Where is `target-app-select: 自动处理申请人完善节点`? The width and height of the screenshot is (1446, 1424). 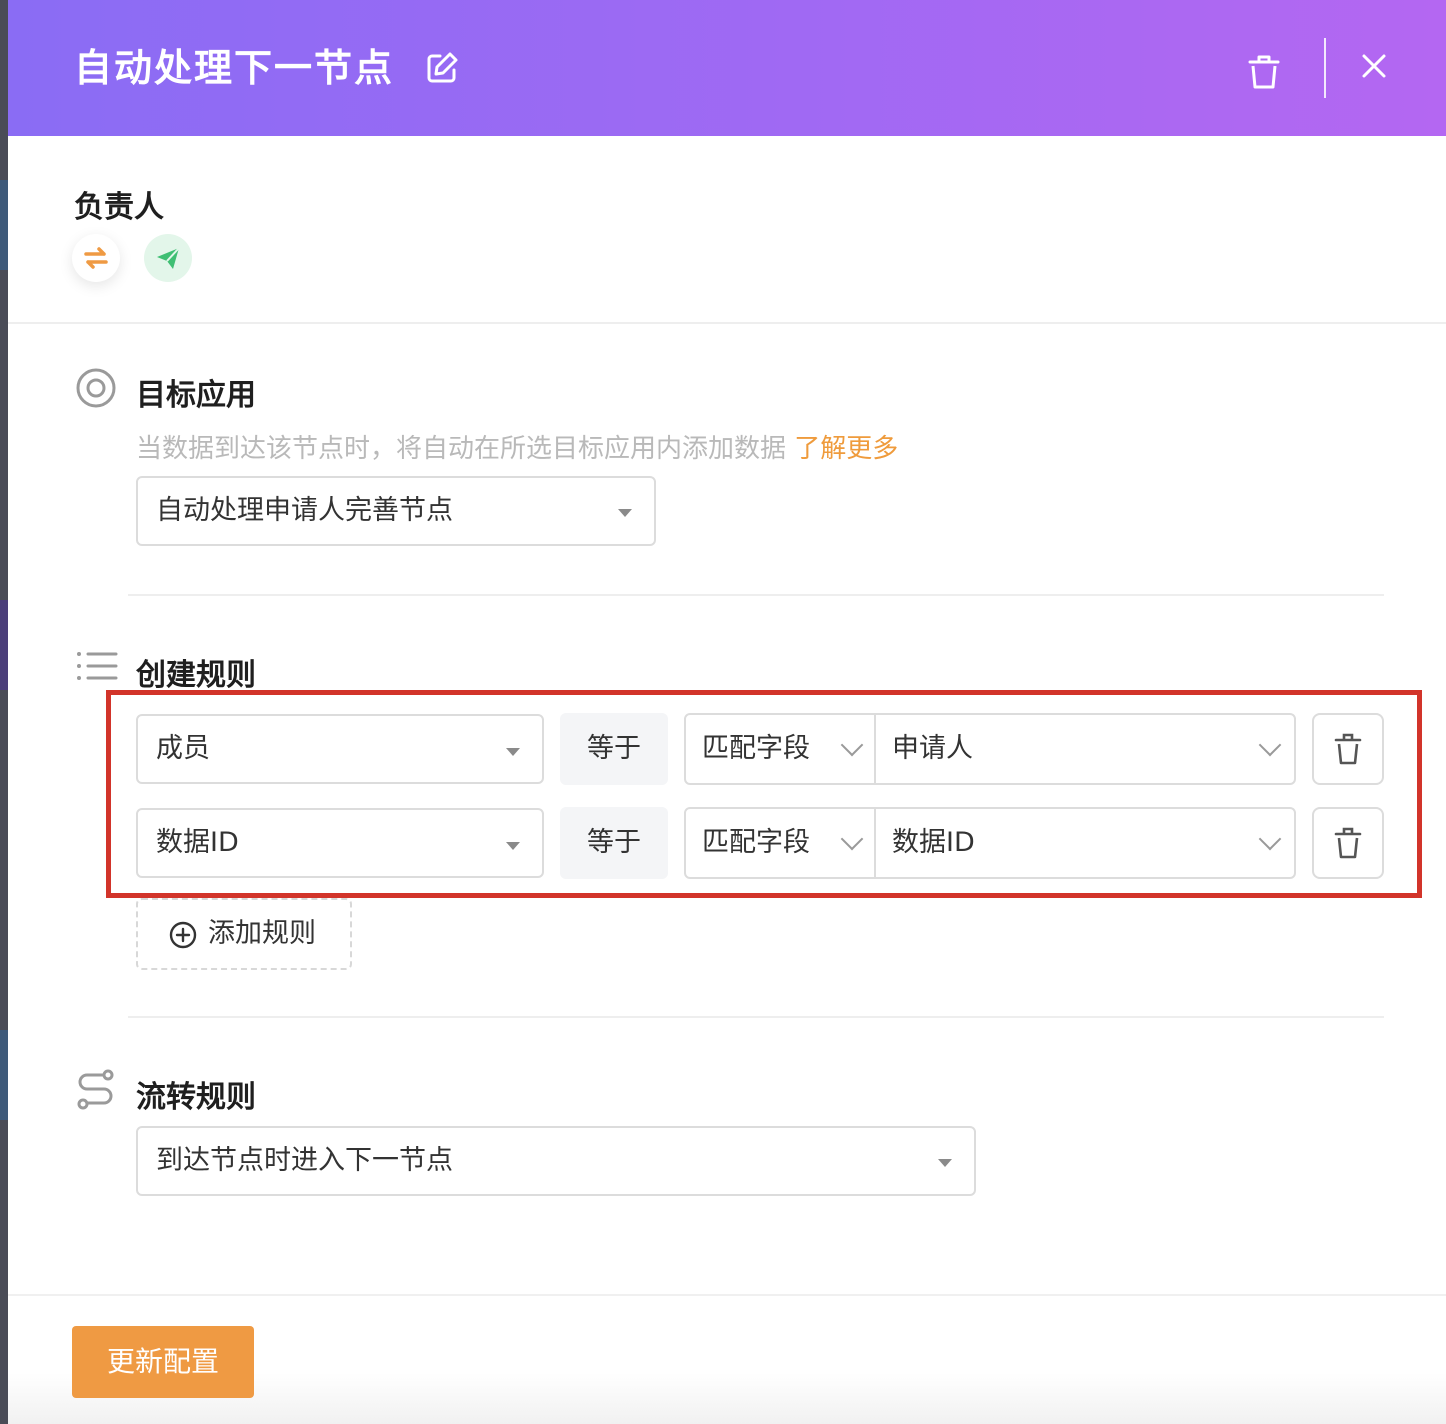
target-app-select: 自动处理申请人完善节点 is located at coordinates (396, 511).